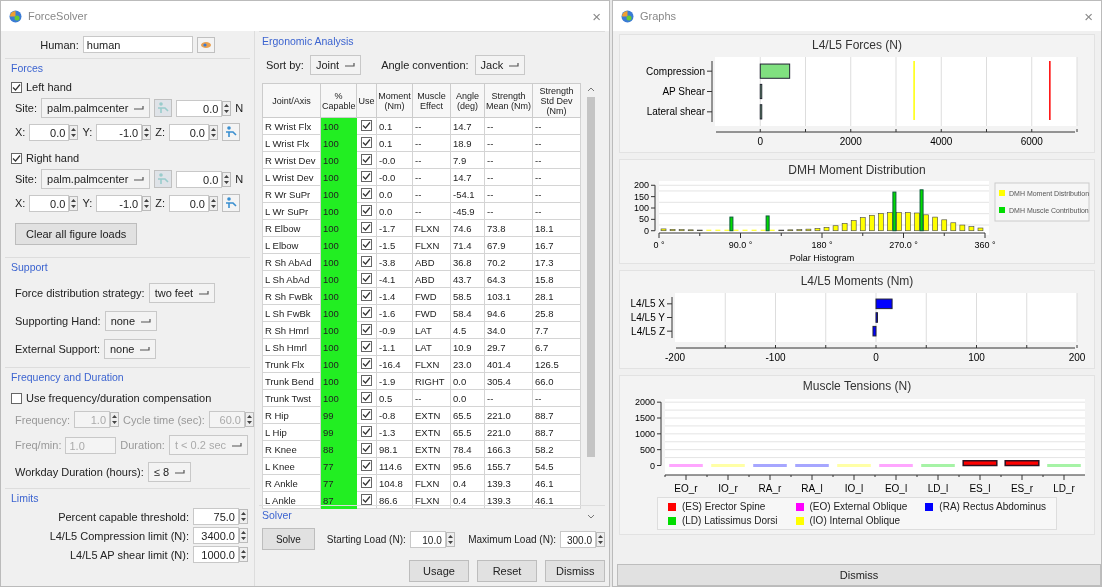 Image resolution: width=1102 pixels, height=587 pixels. Describe the element at coordinates (394, 415) in the screenshot. I see `table-cell: -0.8` at that location.